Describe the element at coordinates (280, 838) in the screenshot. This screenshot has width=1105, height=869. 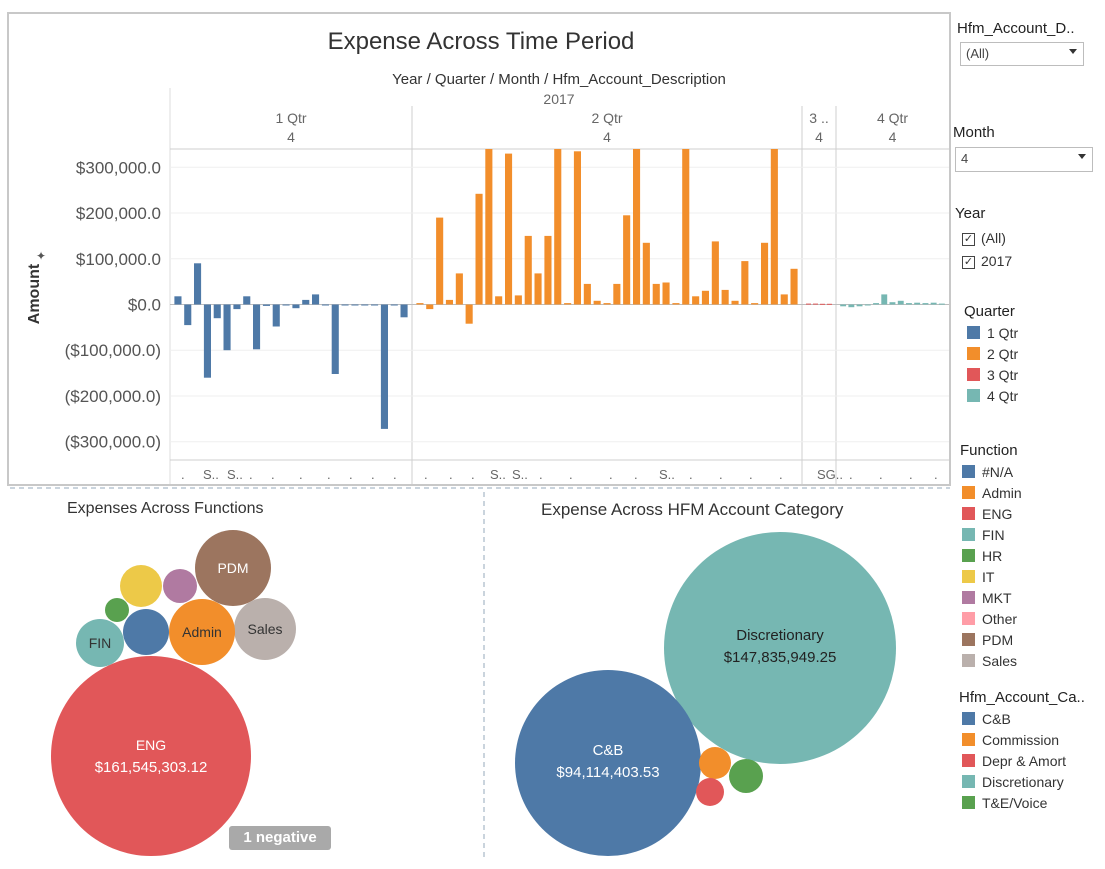
I see `negative-values-badge: 1 negative` at that location.